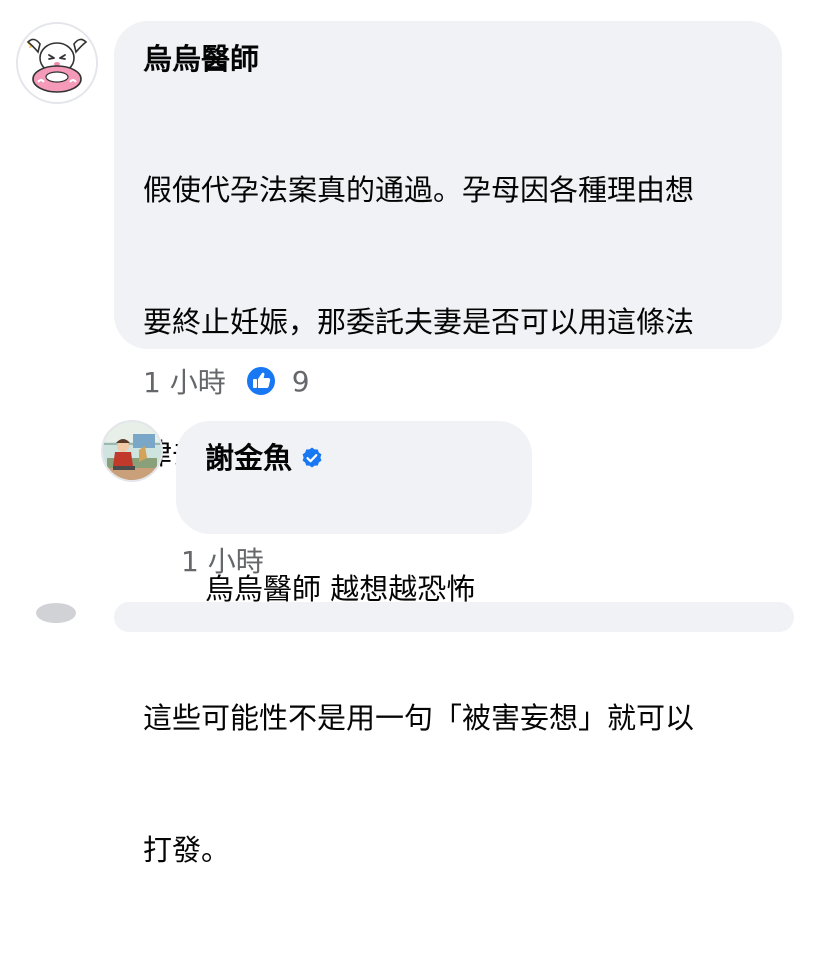 This screenshot has width=828, height=960. Describe the element at coordinates (261, 381) in the screenshot. I see `like-icon` at that location.